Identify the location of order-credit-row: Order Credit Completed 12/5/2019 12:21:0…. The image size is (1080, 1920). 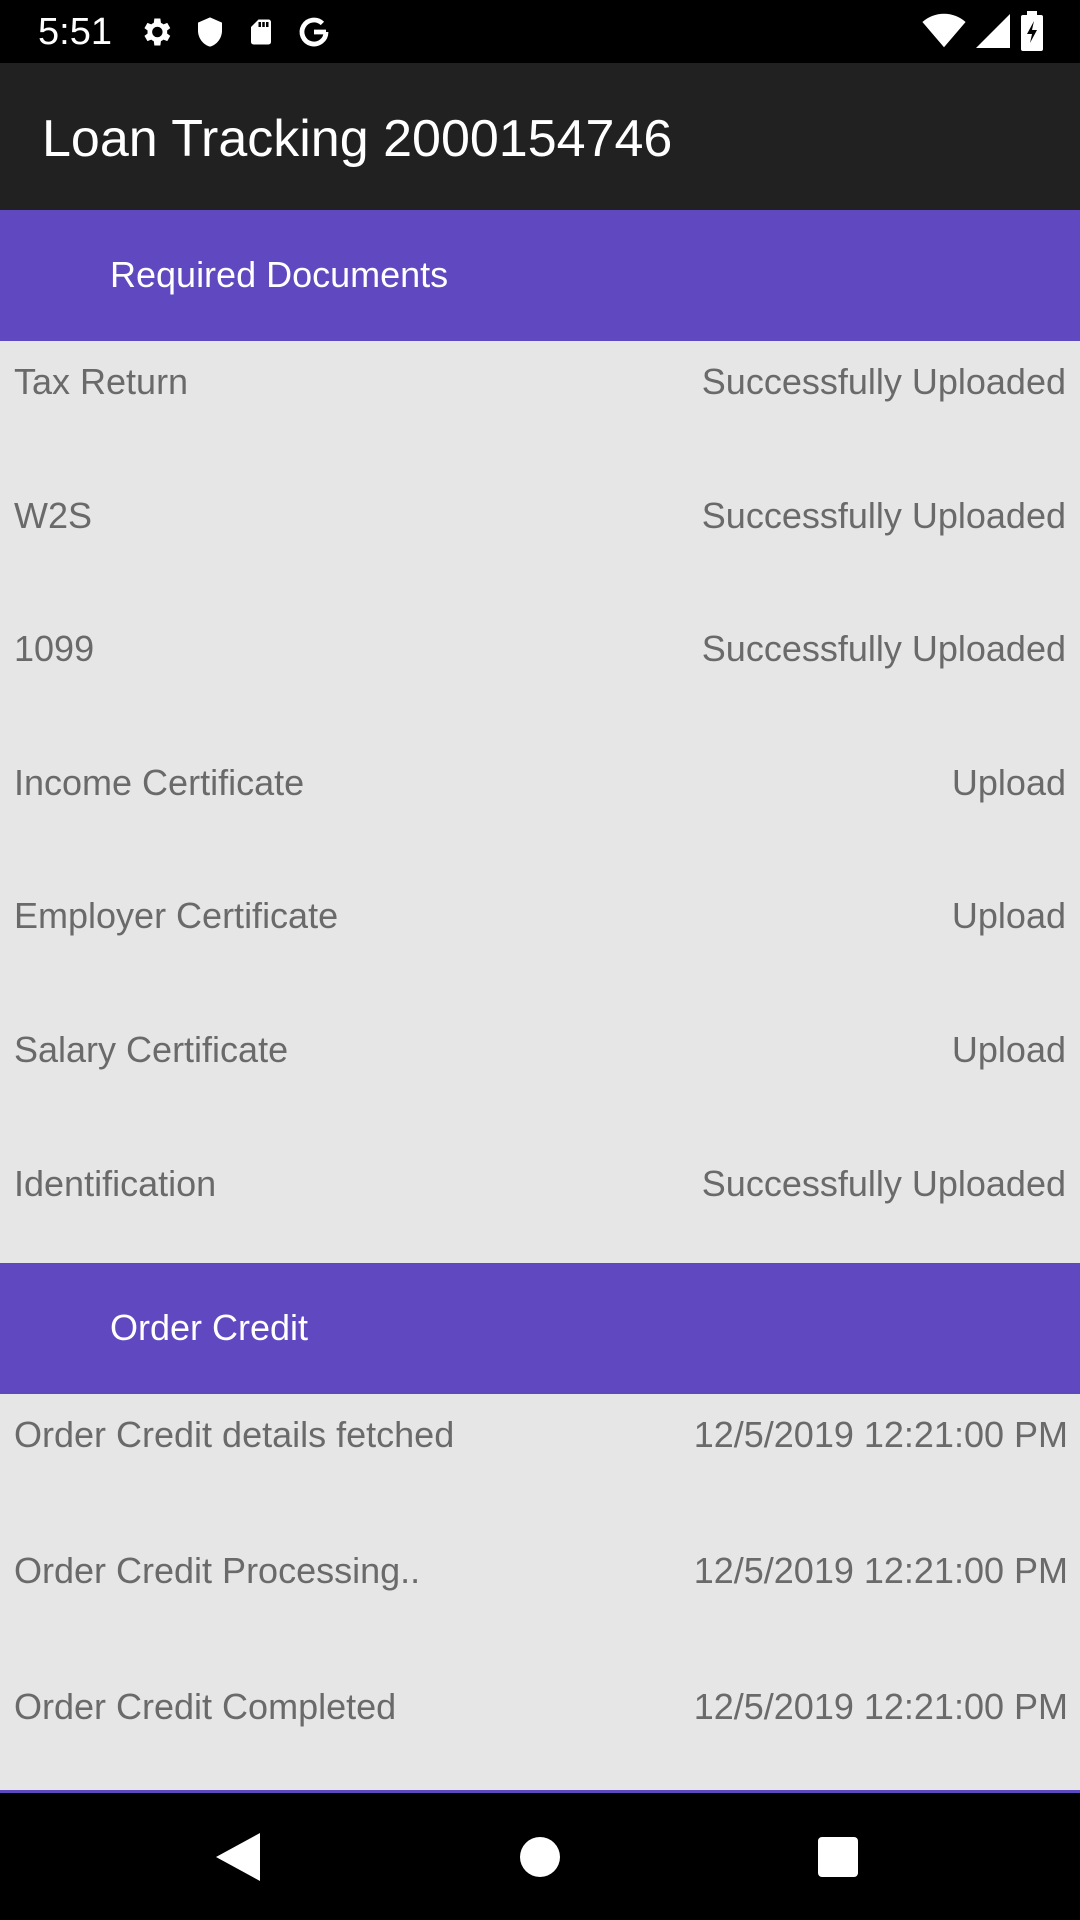
(540, 1733).